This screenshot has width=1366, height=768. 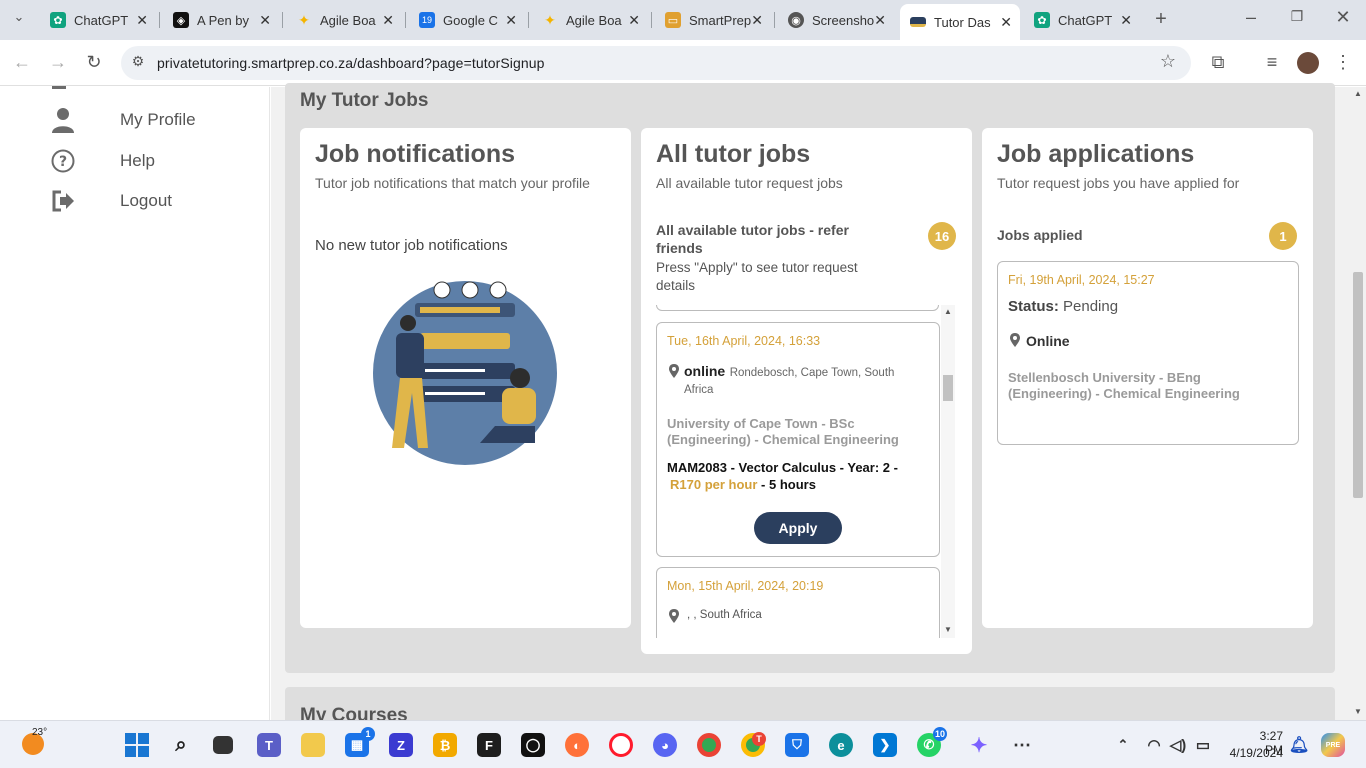 I want to click on notification-badge: 10, so click(x=939, y=734).